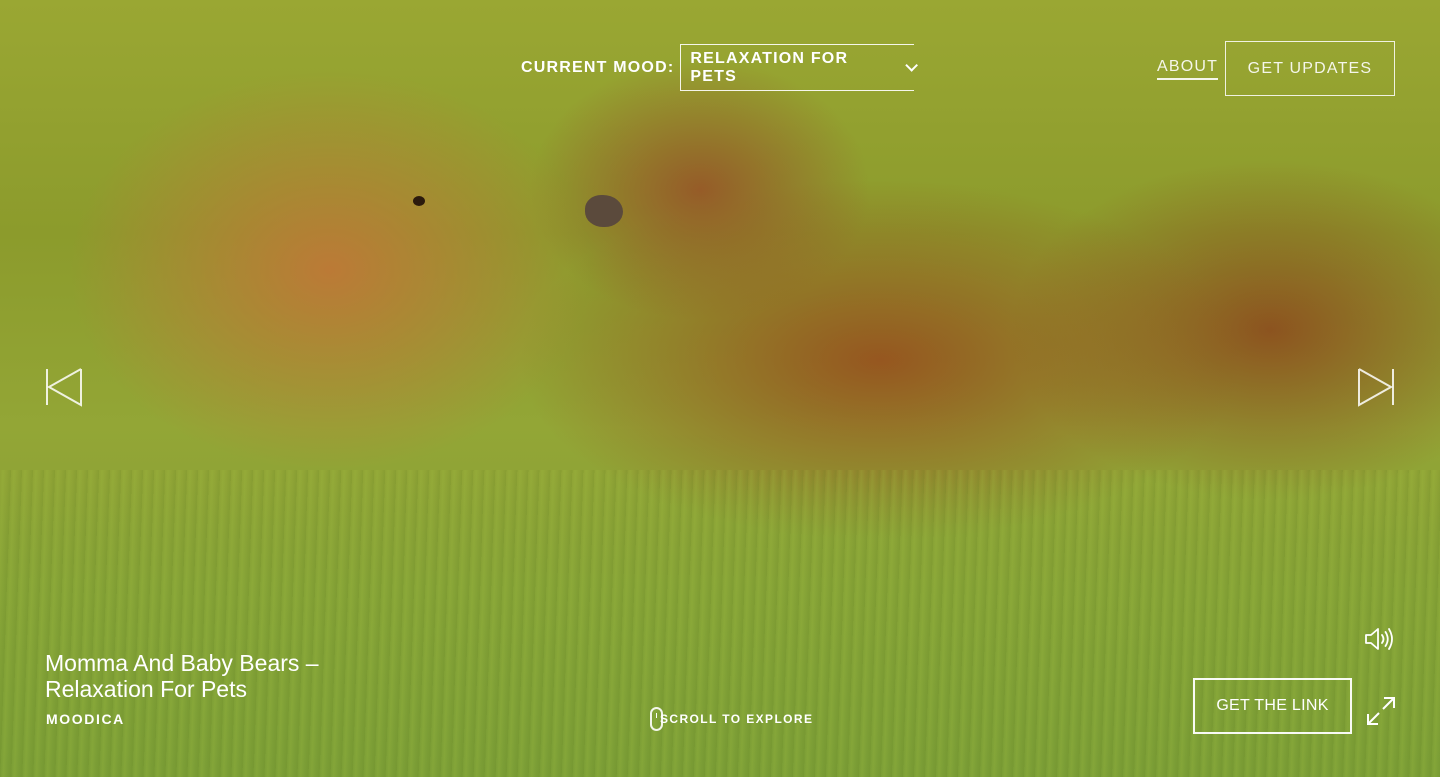 This screenshot has width=1440, height=777. What do you see at coordinates (85, 719) in the screenshot?
I see `channel-name: MOODICA` at bounding box center [85, 719].